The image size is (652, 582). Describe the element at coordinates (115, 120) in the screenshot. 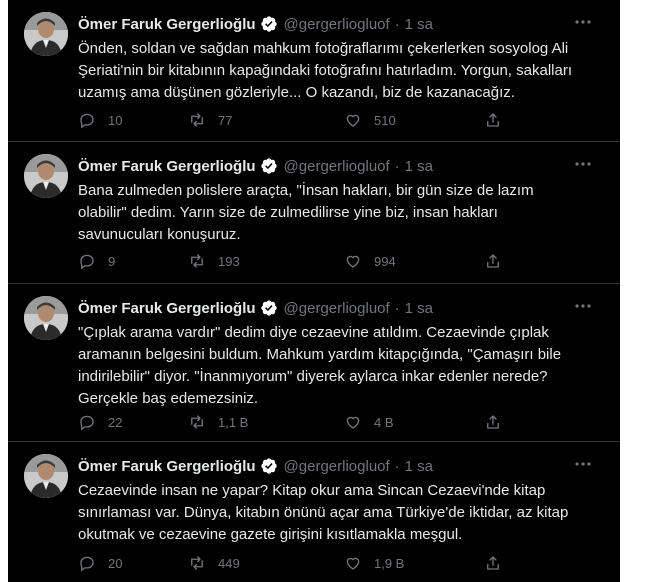

I see `reply-count: 10` at that location.